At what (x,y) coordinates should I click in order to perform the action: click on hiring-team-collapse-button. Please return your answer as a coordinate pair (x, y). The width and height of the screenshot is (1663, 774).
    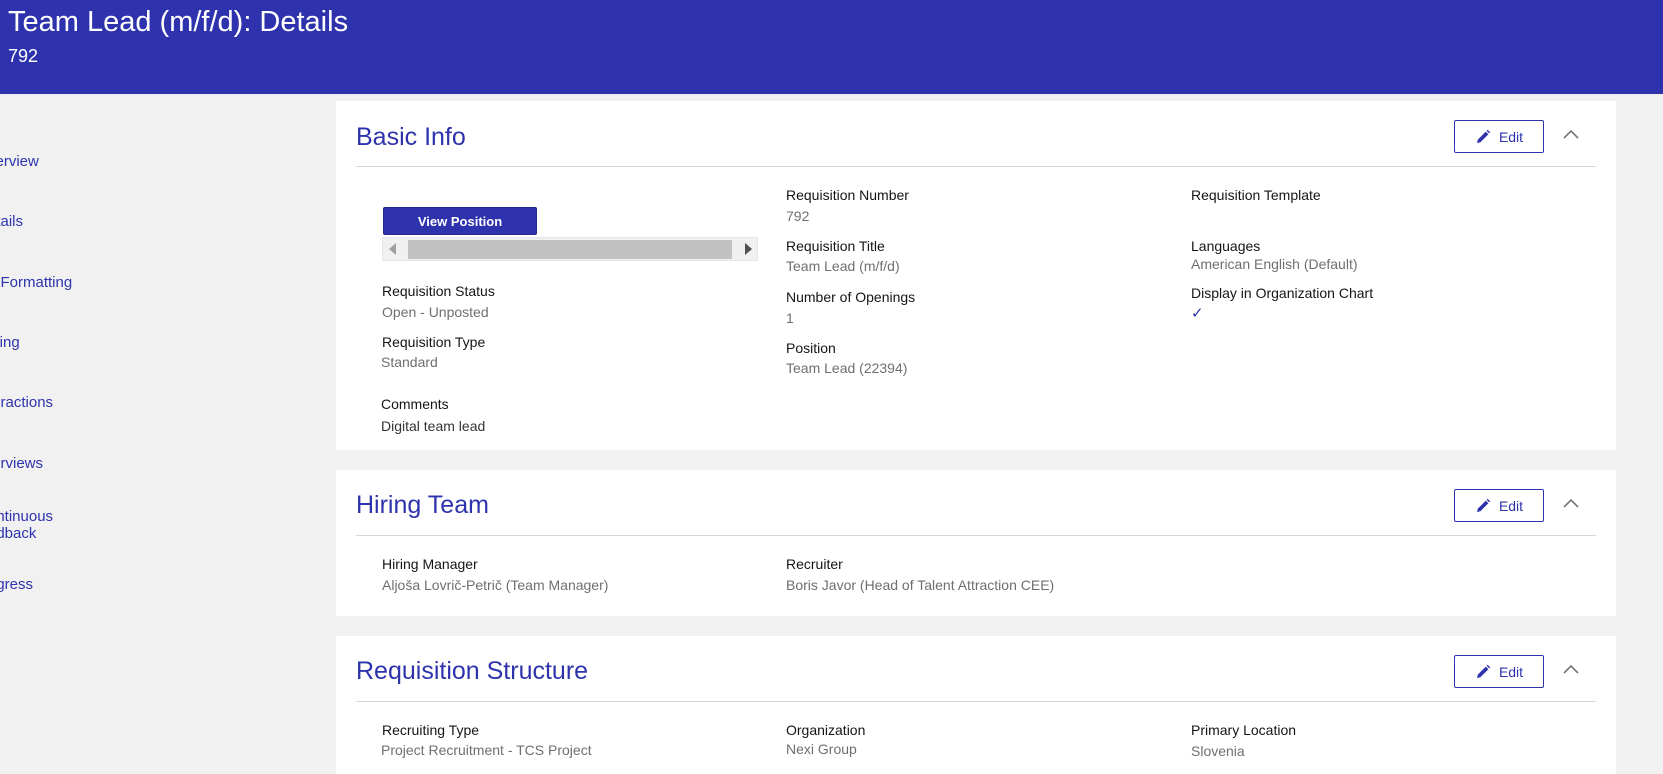
    Looking at the image, I should click on (1571, 503).